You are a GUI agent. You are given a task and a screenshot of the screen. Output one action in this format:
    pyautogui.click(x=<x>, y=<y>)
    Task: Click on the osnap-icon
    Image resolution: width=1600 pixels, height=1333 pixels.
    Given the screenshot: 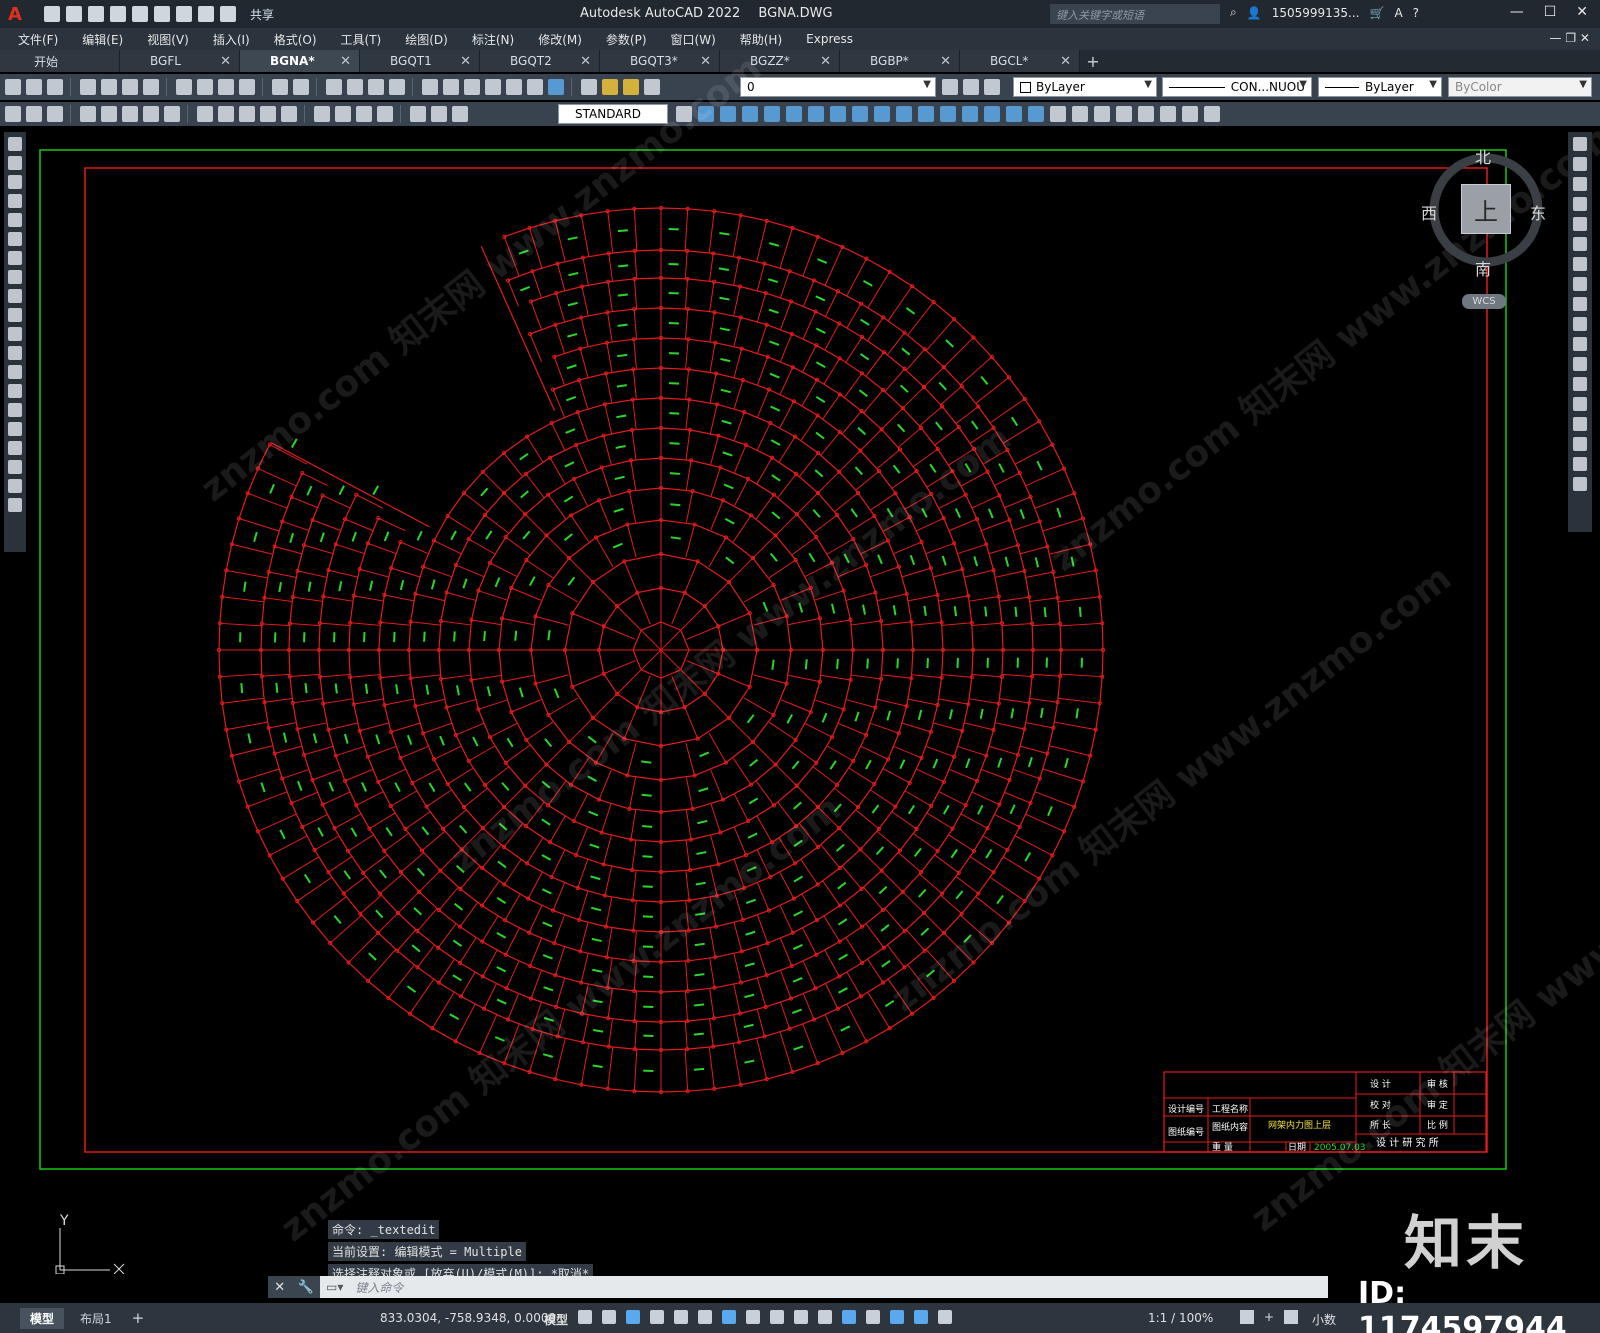 What is the action you would take?
    pyautogui.click(x=729, y=1317)
    